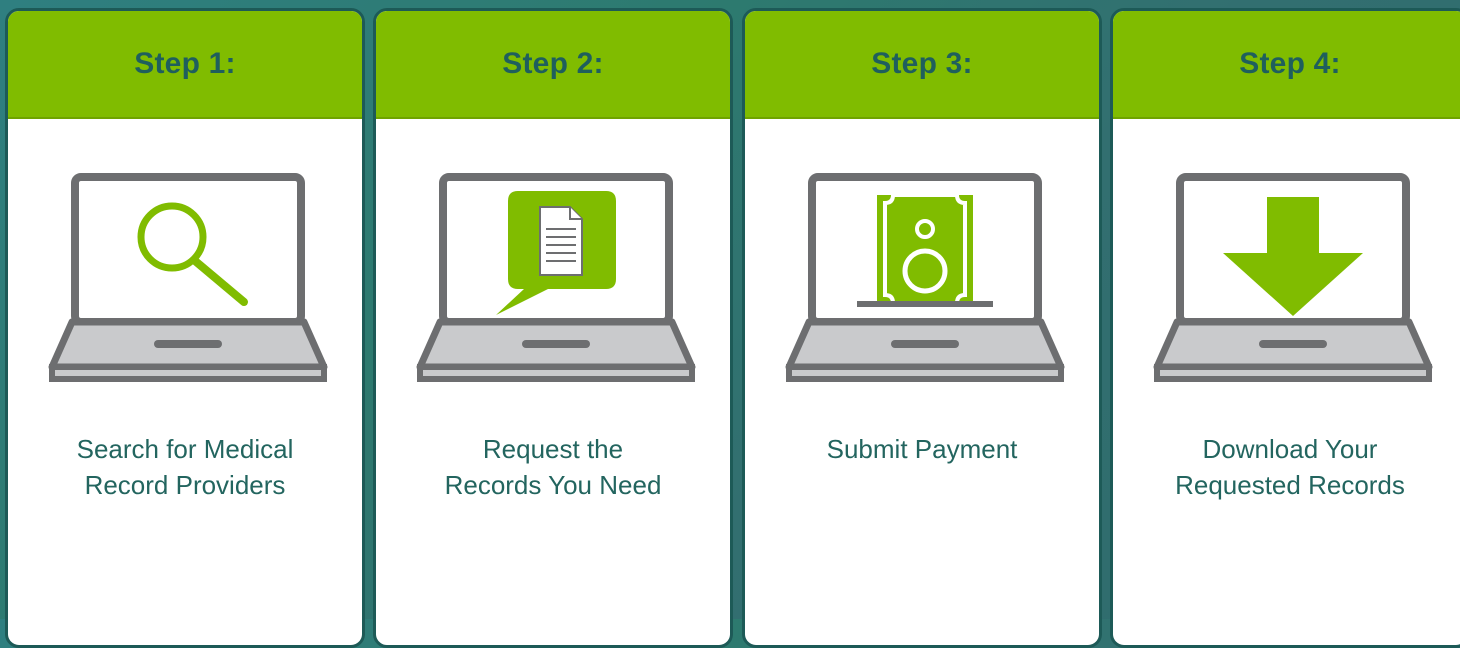 Image resolution: width=1460 pixels, height=648 pixels. I want to click on step-title: Step 1:, so click(185, 63).